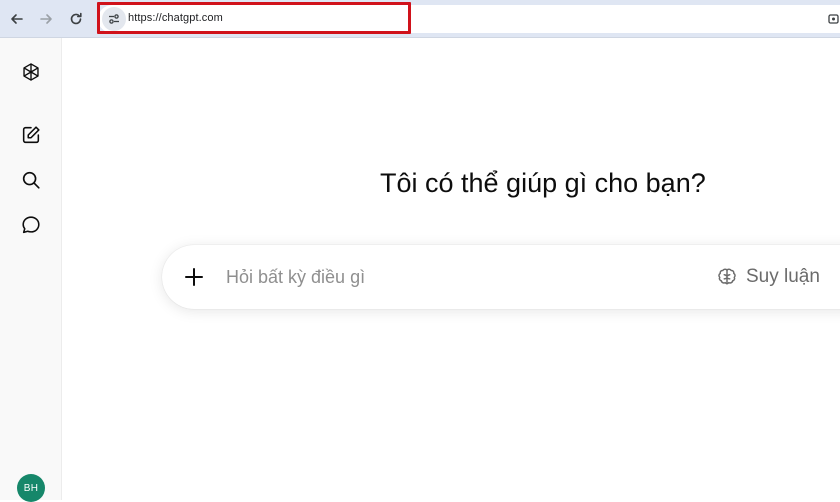  I want to click on puzzle-icon, so click(834, 19).